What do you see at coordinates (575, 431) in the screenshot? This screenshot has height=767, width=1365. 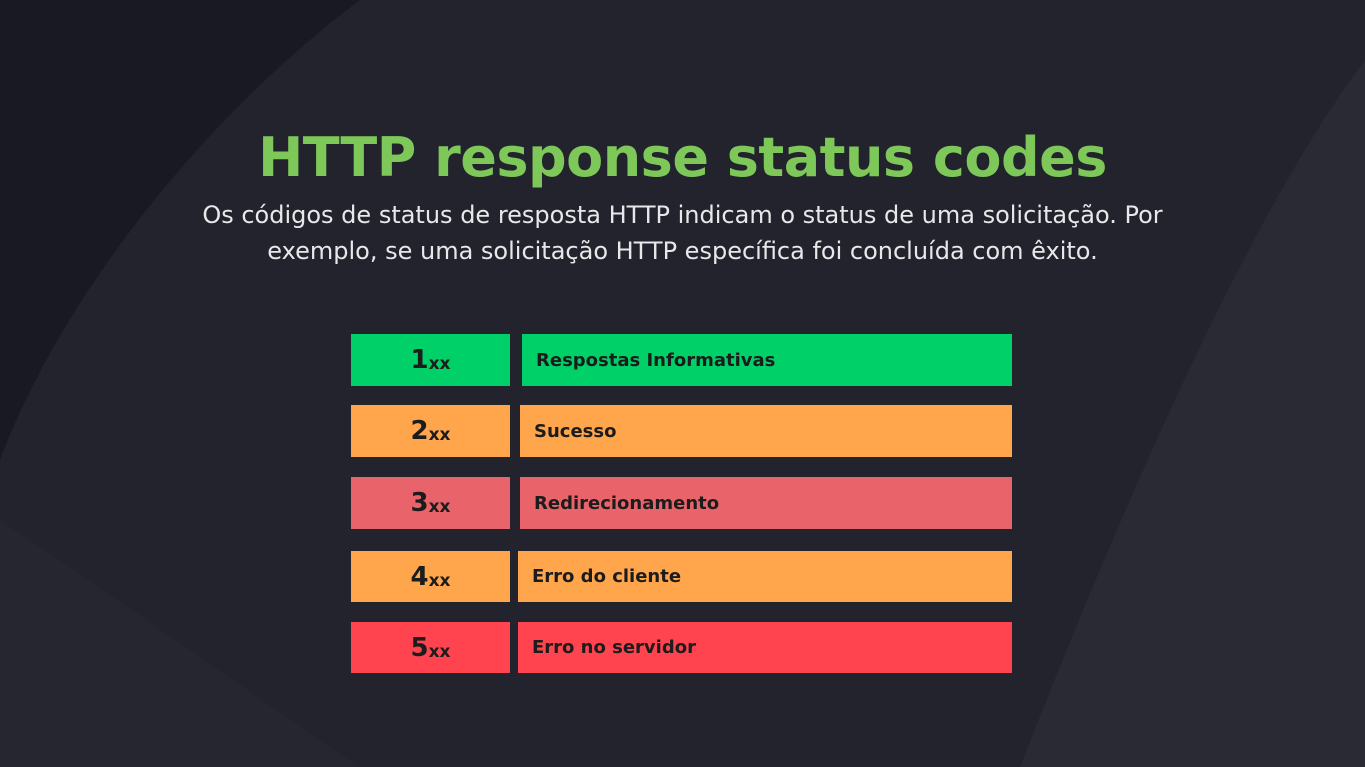 I see `status-label-text: Sucesso` at bounding box center [575, 431].